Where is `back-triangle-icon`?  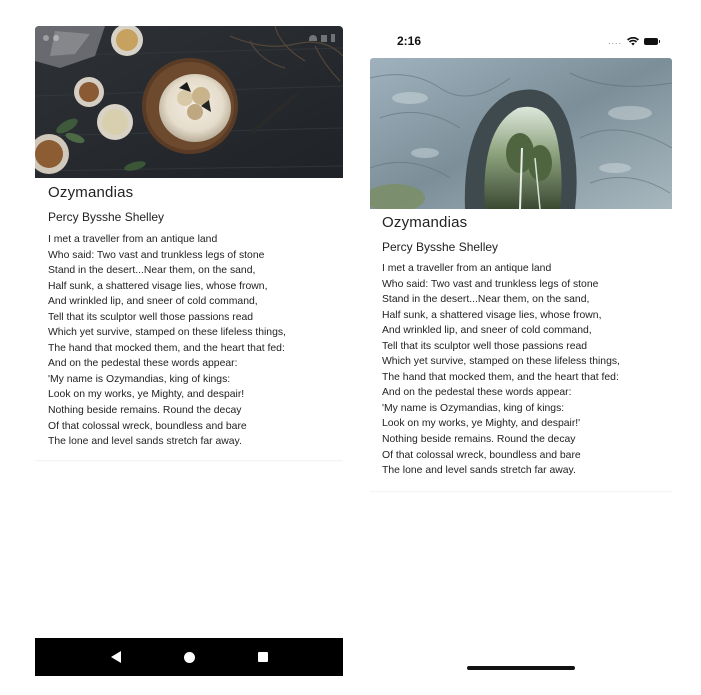
back-triangle-icon is located at coordinates (115, 657).